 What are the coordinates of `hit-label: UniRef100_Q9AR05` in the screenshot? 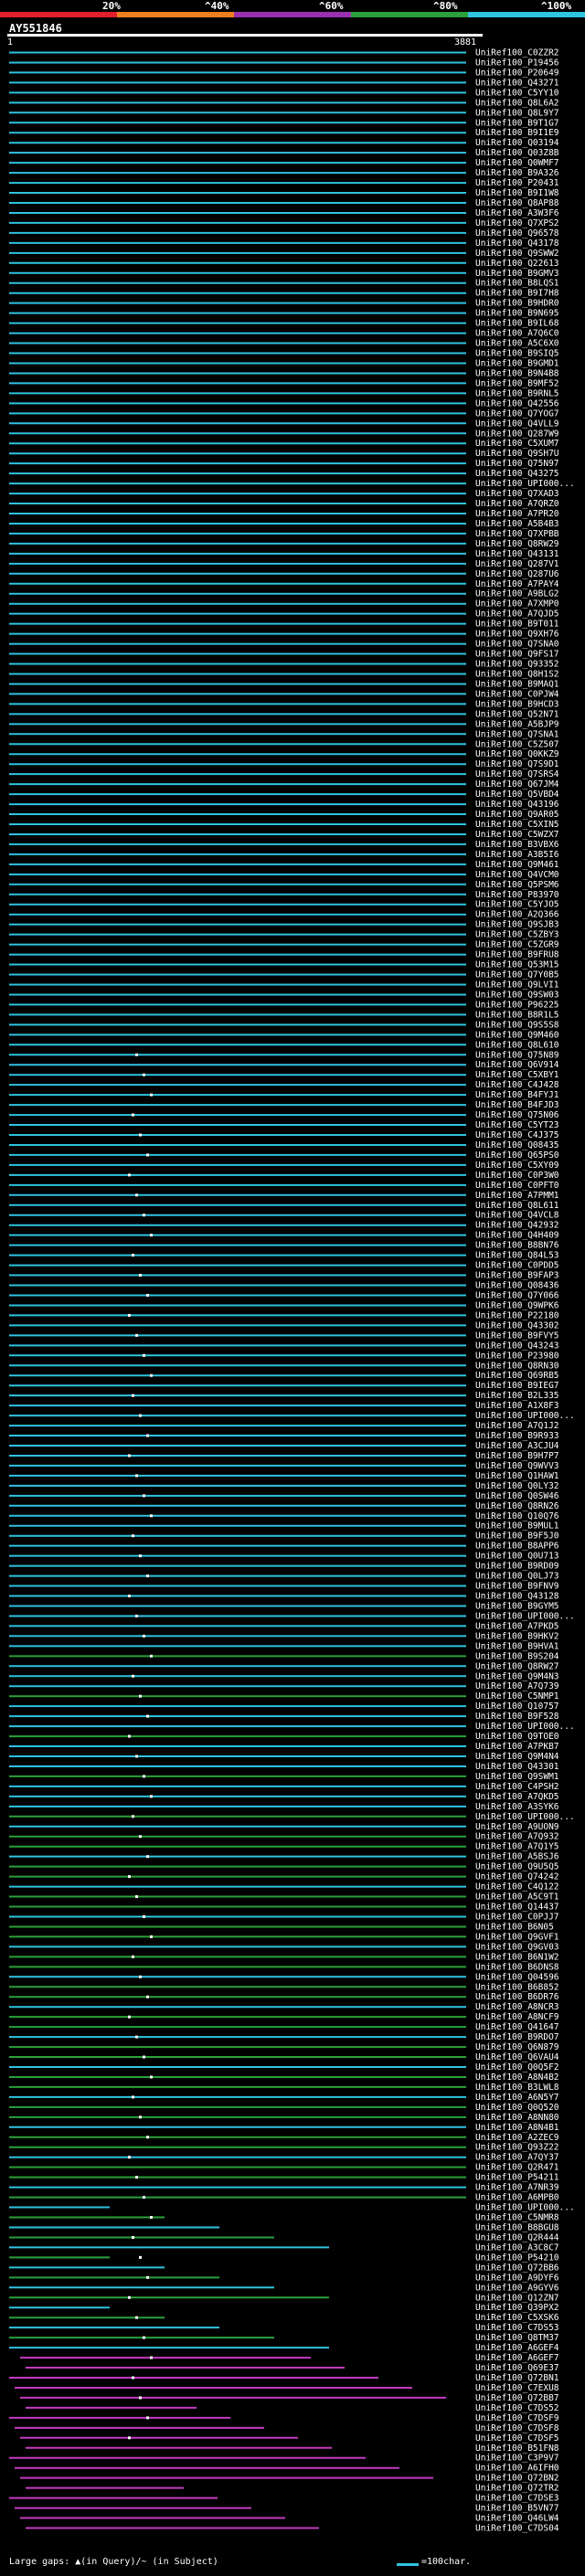 It's located at (517, 815).